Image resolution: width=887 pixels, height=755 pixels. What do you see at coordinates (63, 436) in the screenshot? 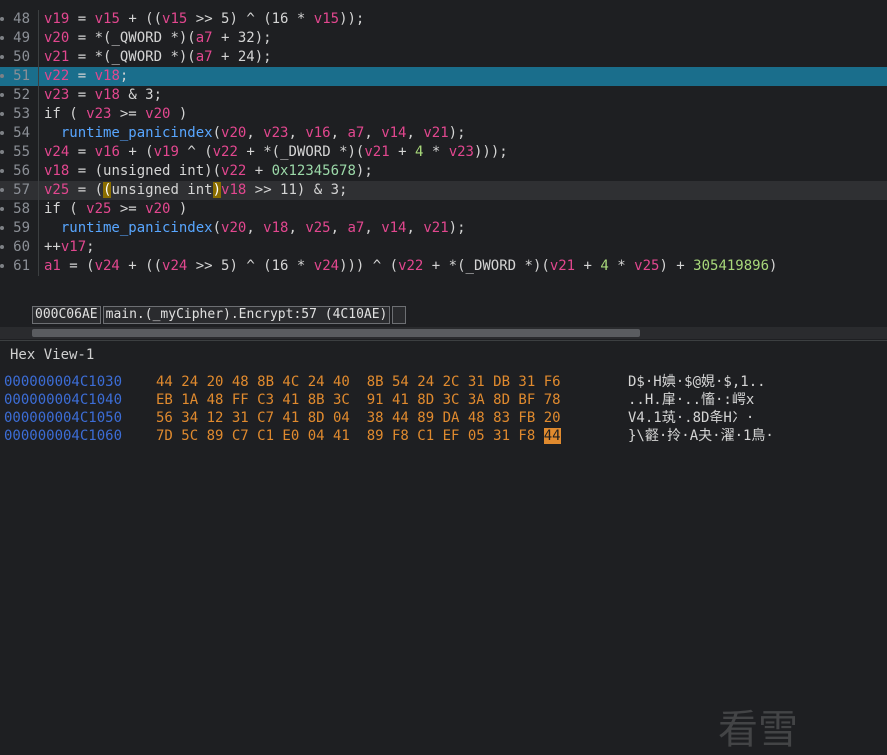
I see `hex-address: 000000004C1060` at bounding box center [63, 436].